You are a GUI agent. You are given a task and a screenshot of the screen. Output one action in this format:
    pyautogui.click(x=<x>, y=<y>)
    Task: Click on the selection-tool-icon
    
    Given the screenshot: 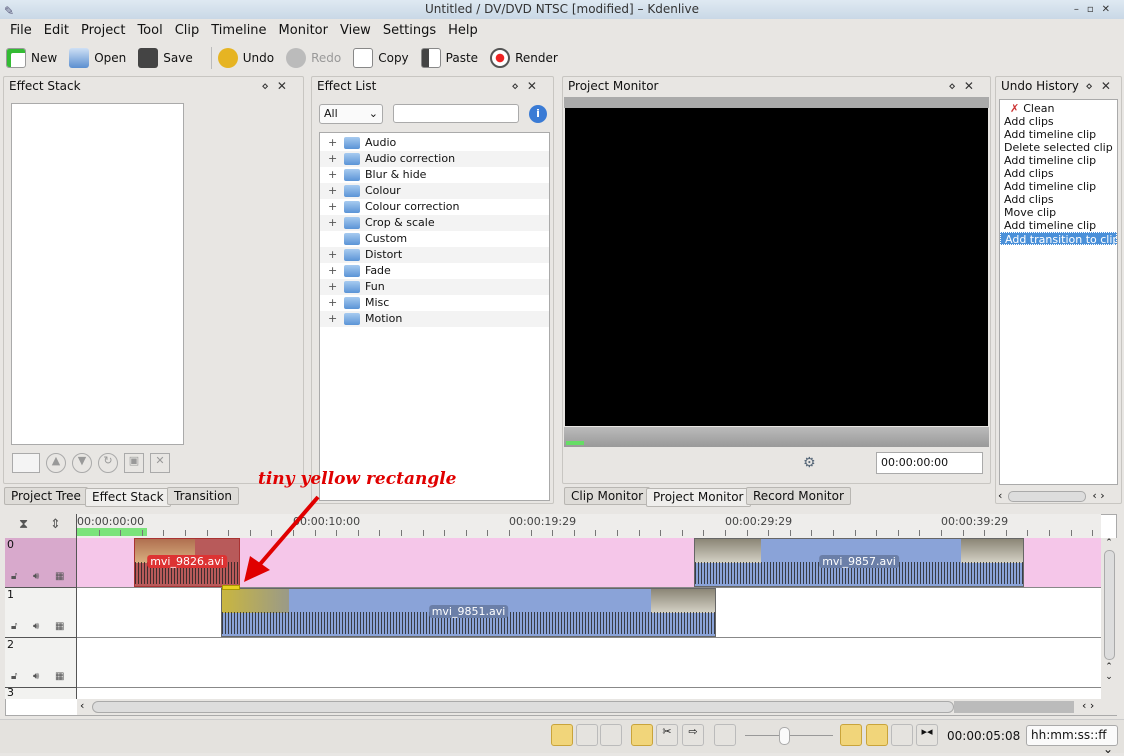 What is the action you would take?
    pyautogui.click(x=642, y=735)
    